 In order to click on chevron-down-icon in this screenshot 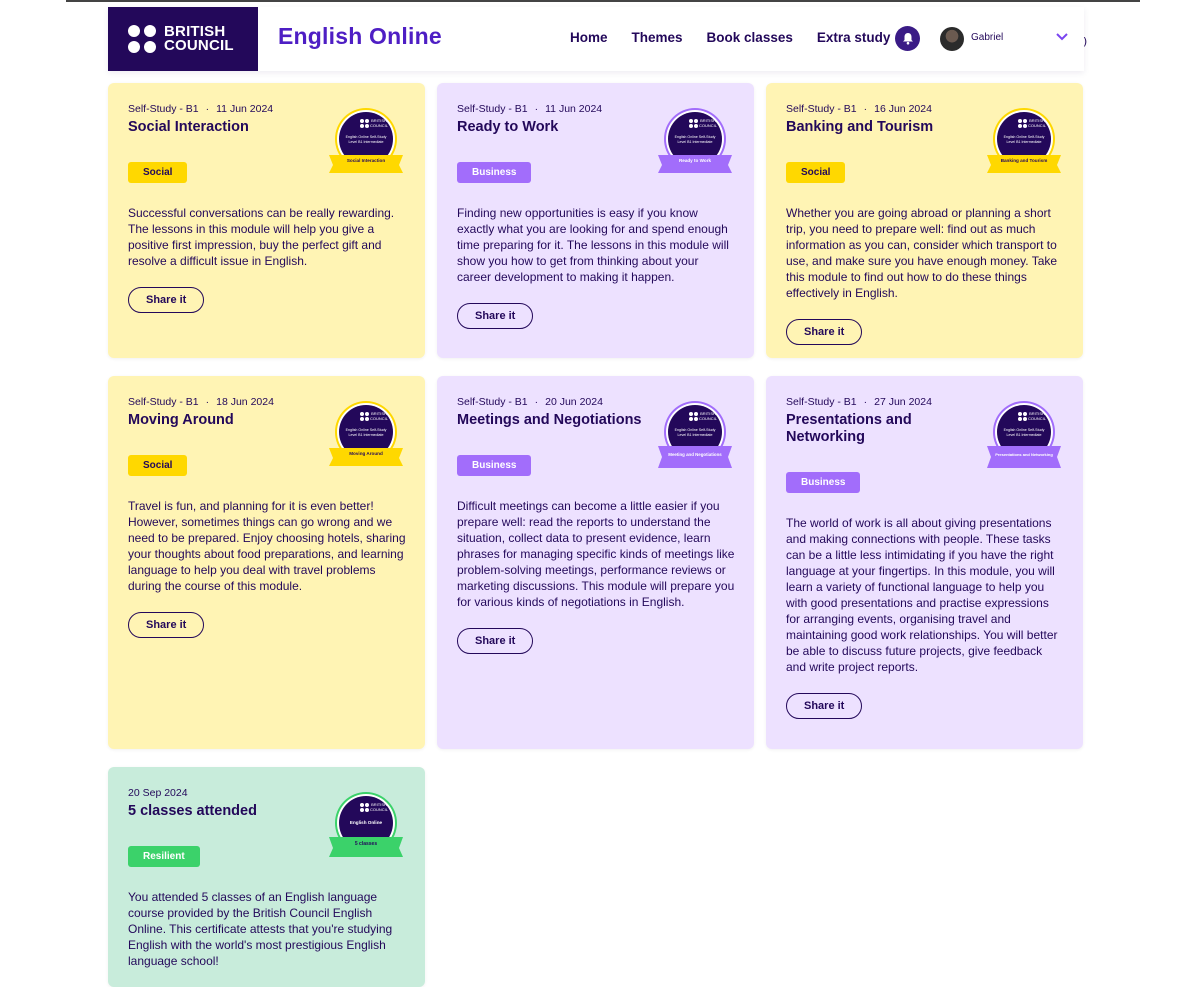, I will do `click(1062, 37)`.